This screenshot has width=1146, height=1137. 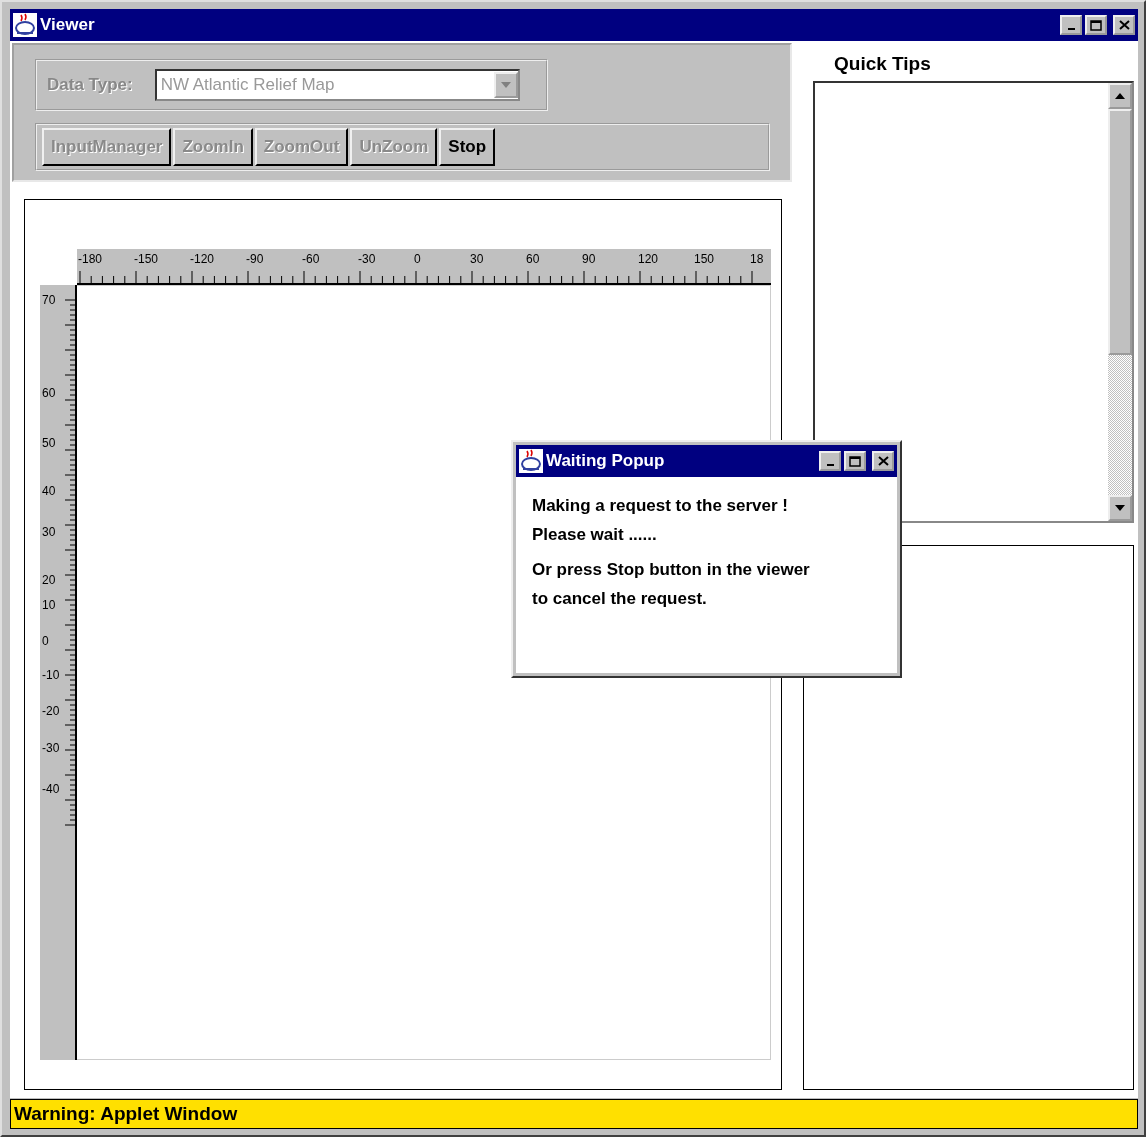 What do you see at coordinates (311, 259) in the screenshot?
I see `ruler-label: -60` at bounding box center [311, 259].